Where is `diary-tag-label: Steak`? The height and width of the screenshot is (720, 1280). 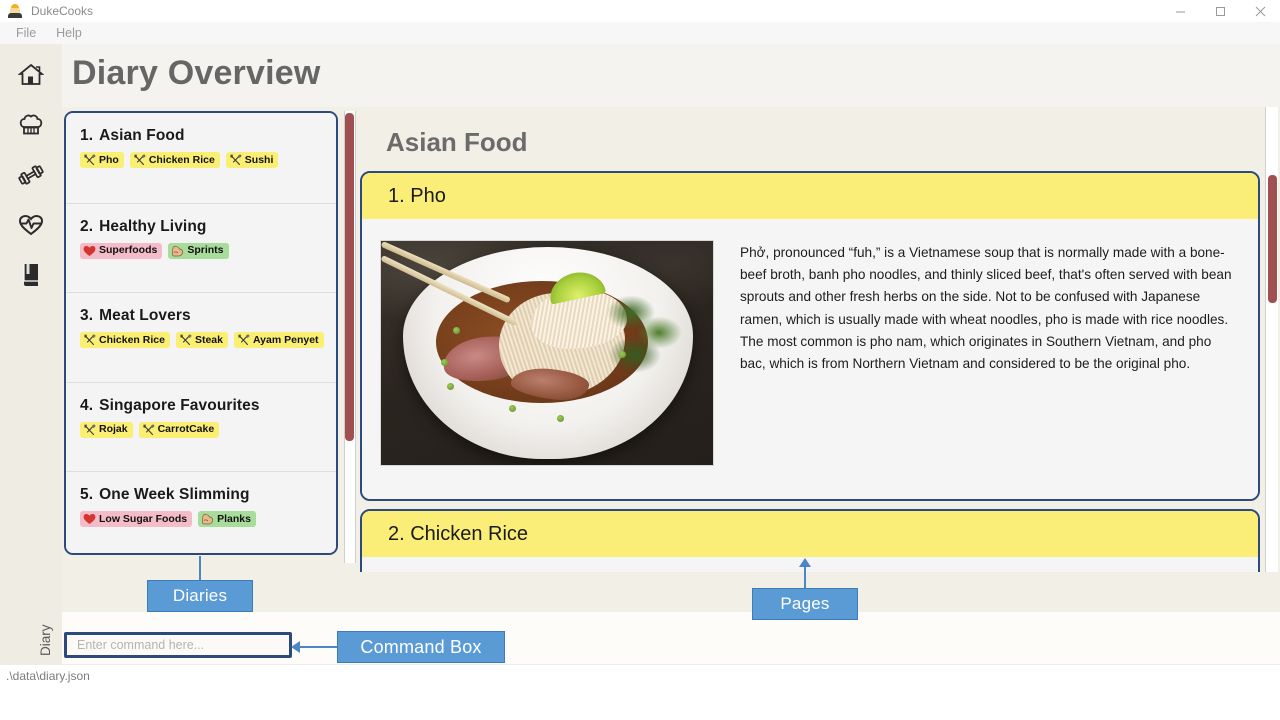 diary-tag-label: Steak is located at coordinates (208, 339).